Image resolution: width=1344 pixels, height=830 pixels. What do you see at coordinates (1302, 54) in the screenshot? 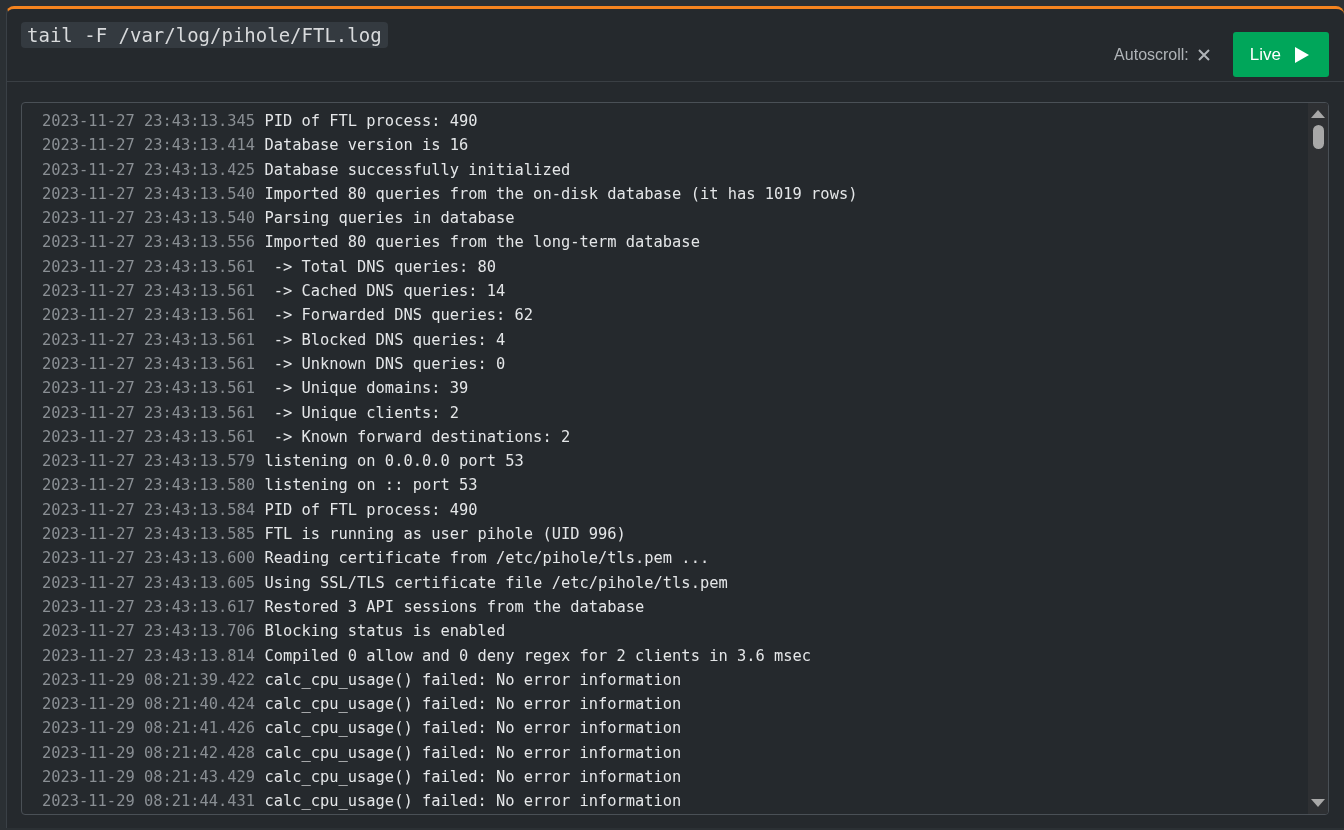
I see `play-icon` at bounding box center [1302, 54].